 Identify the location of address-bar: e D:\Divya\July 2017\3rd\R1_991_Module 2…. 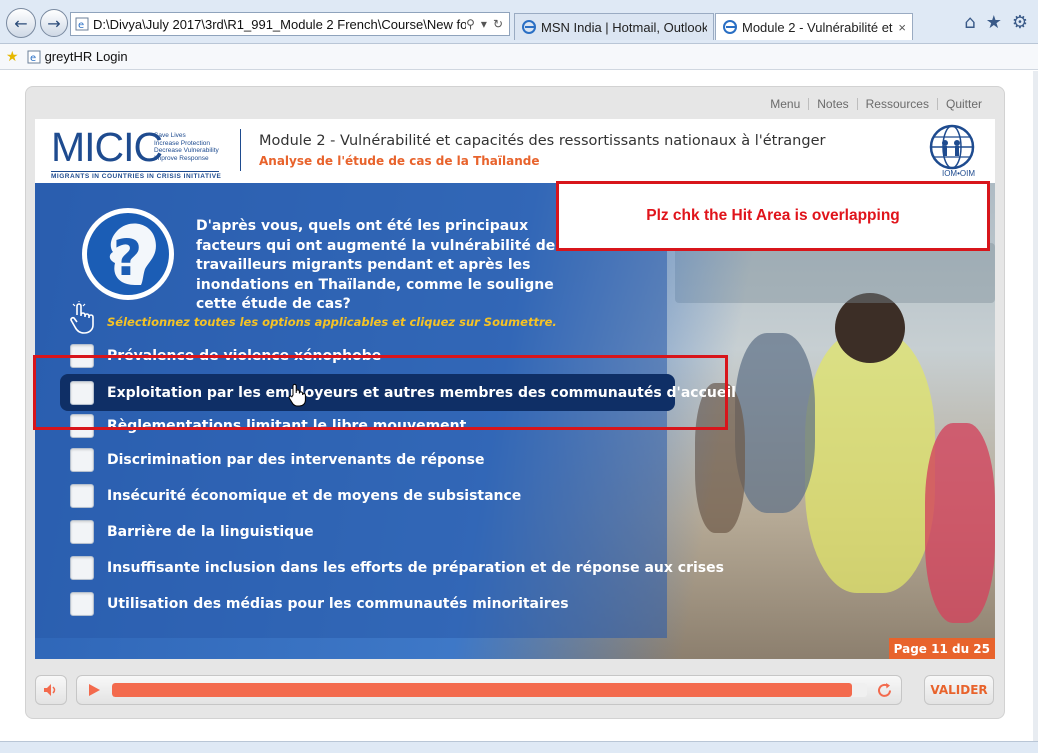
(290, 24).